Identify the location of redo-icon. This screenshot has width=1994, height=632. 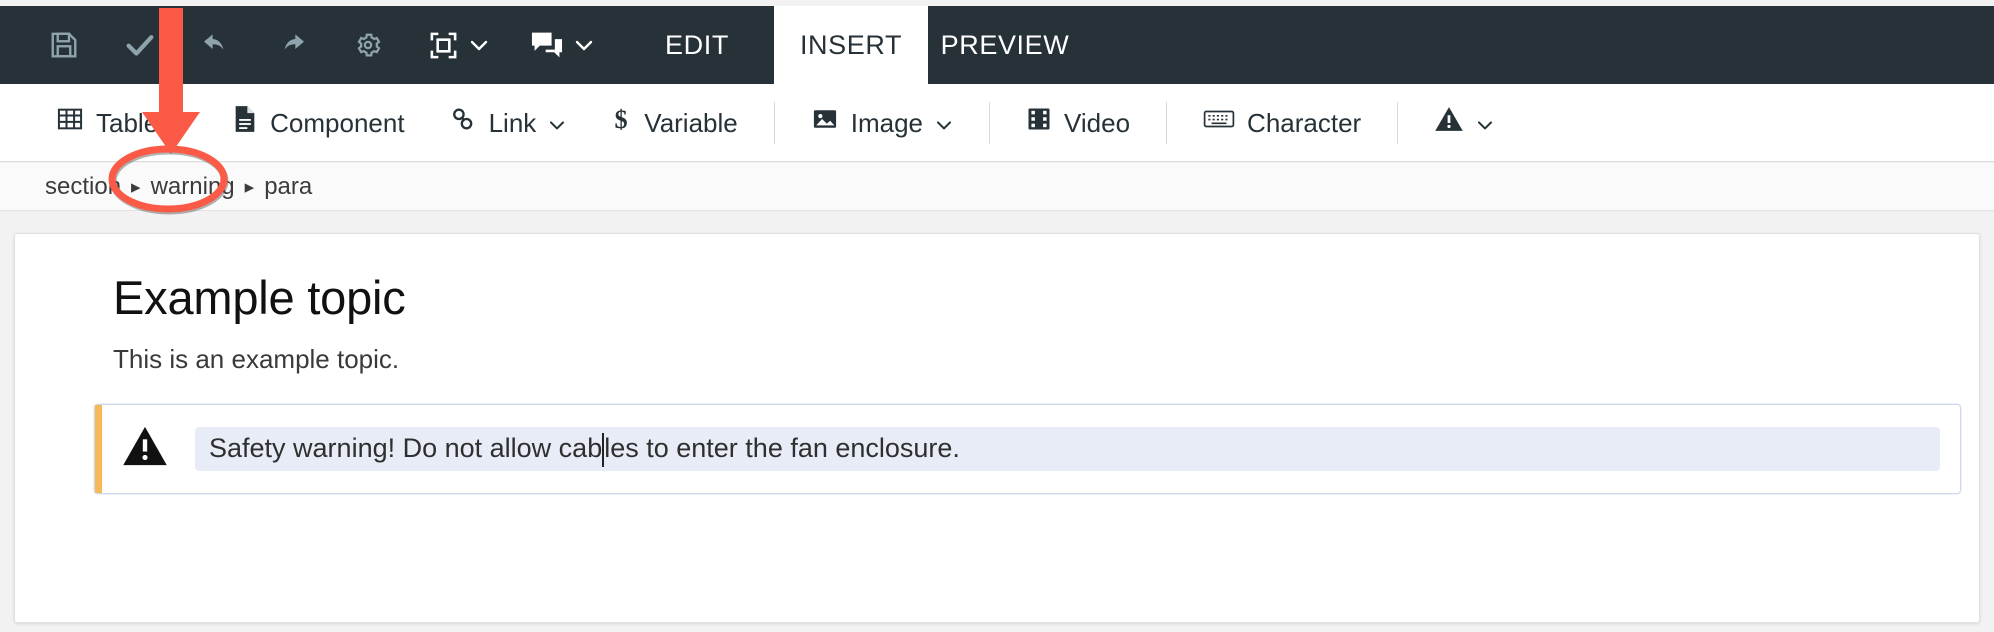
(292, 45).